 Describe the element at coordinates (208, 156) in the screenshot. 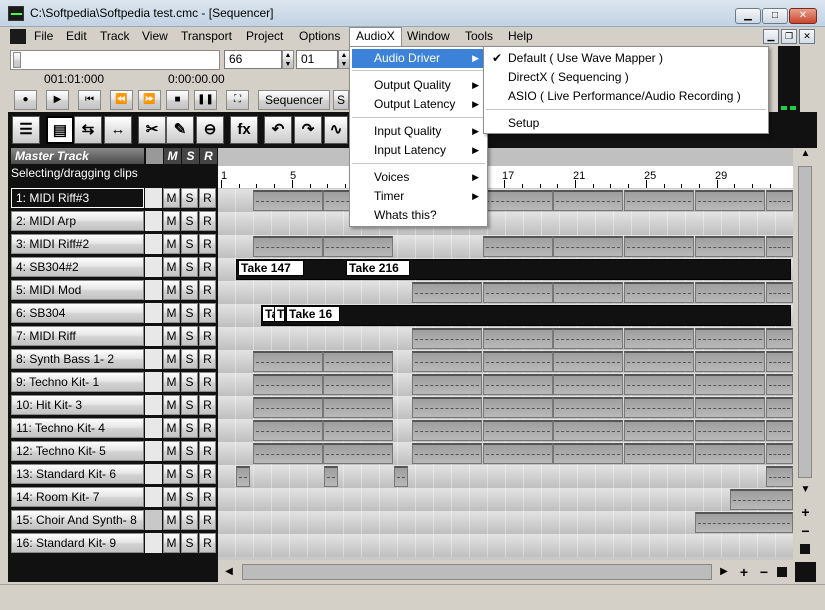

I see `master-record-button: R` at that location.